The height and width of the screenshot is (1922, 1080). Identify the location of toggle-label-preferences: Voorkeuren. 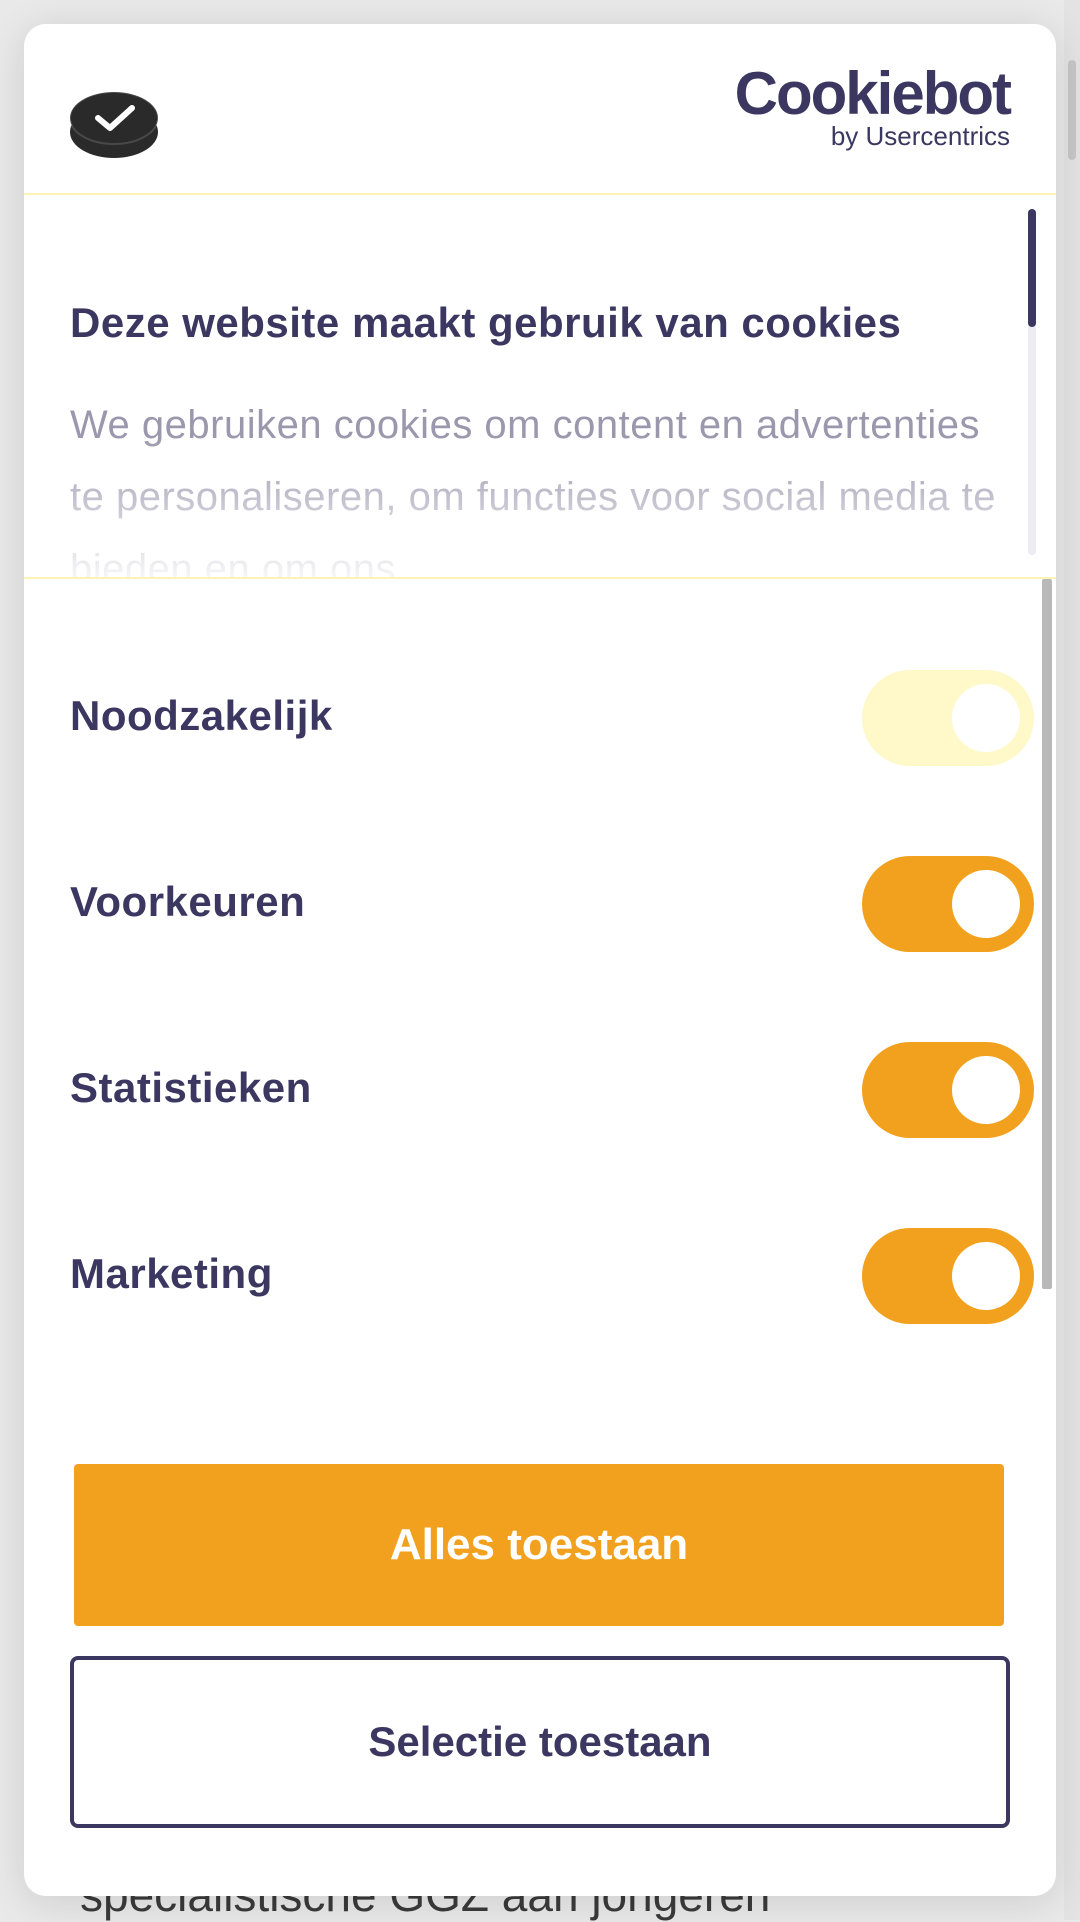
(188, 901).